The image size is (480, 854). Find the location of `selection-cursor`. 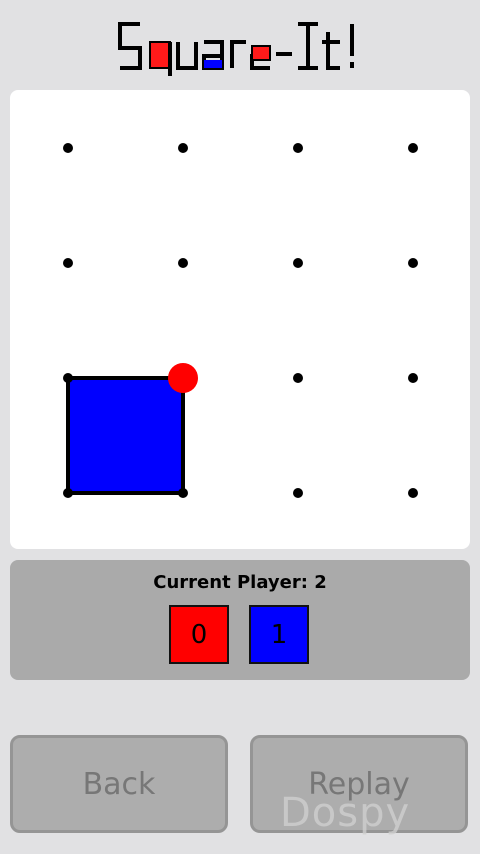

selection-cursor is located at coordinates (183, 378).